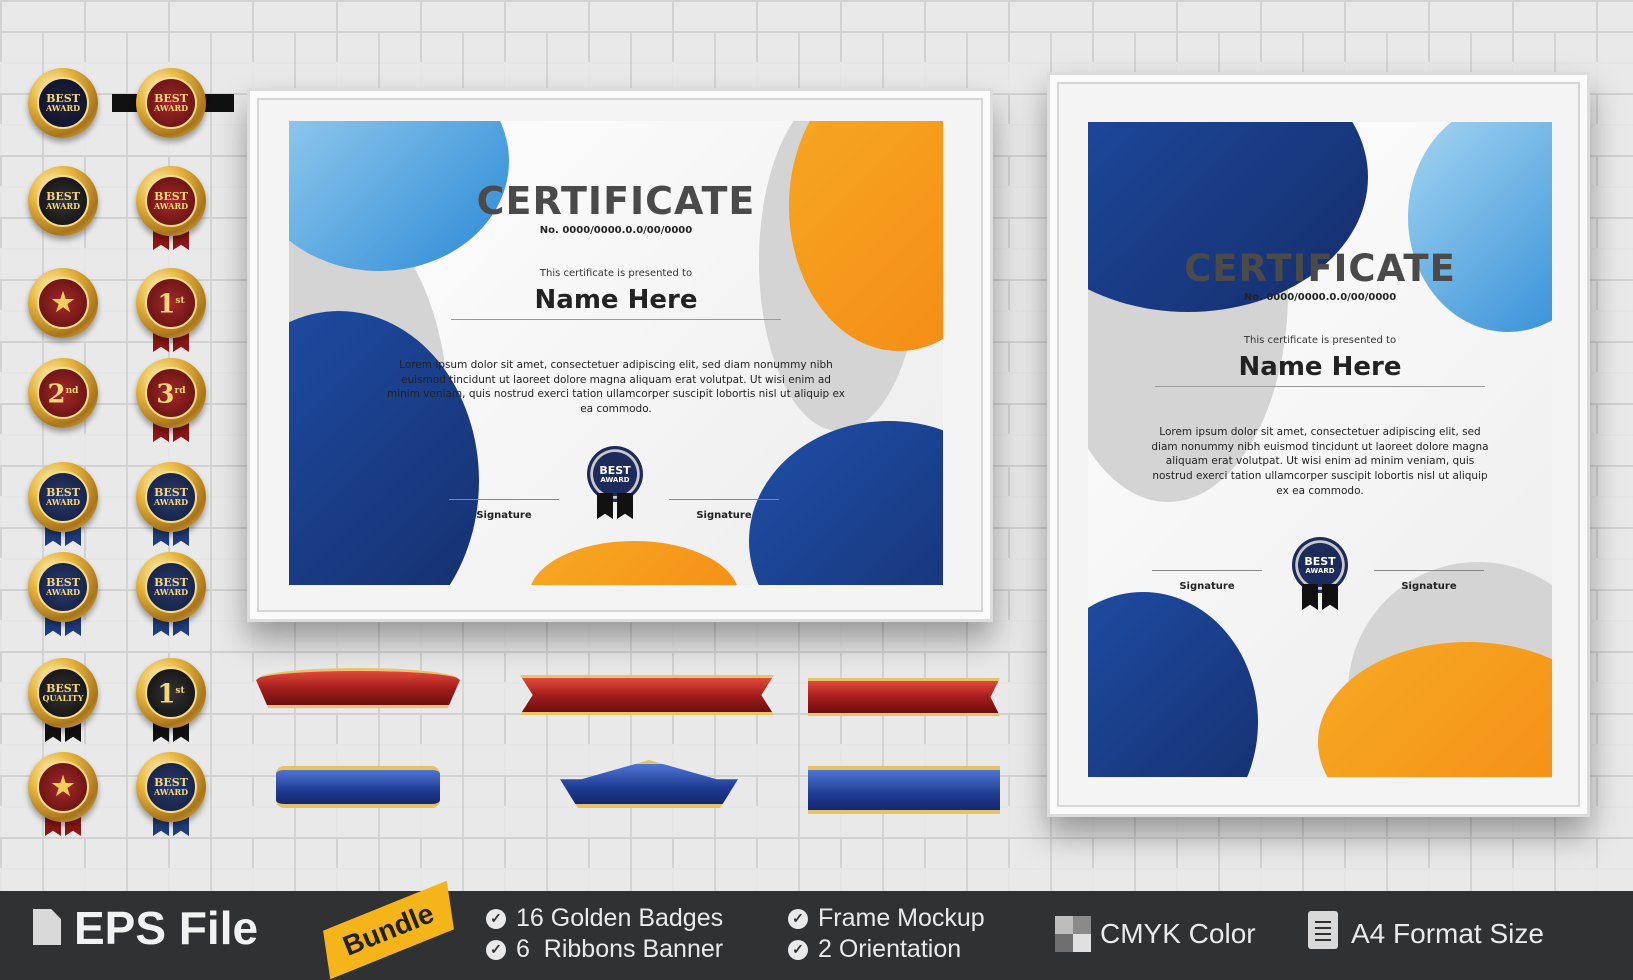 This screenshot has height=980, width=1633. What do you see at coordinates (358, 688) in the screenshot?
I see `ribbon-banner-red-curved` at bounding box center [358, 688].